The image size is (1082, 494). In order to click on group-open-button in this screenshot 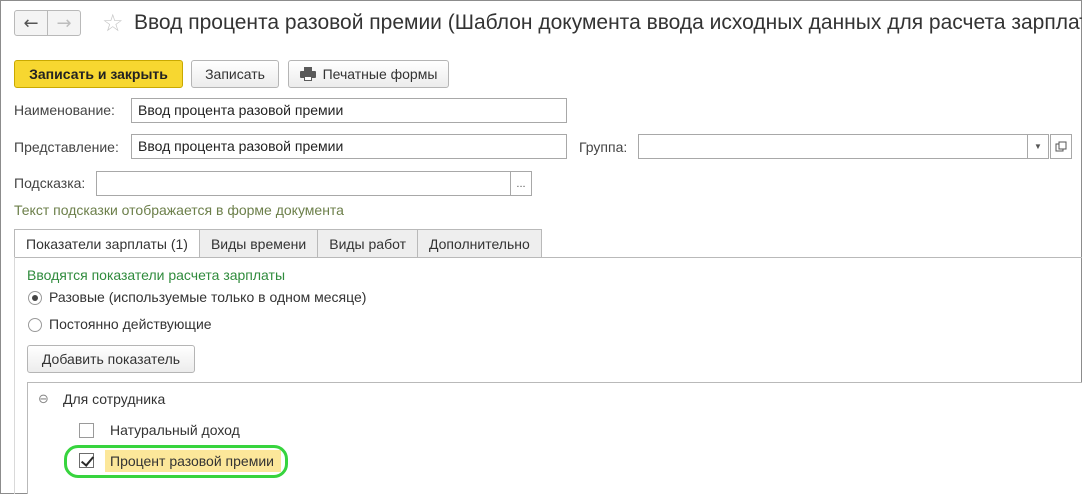, I will do `click(1061, 146)`.